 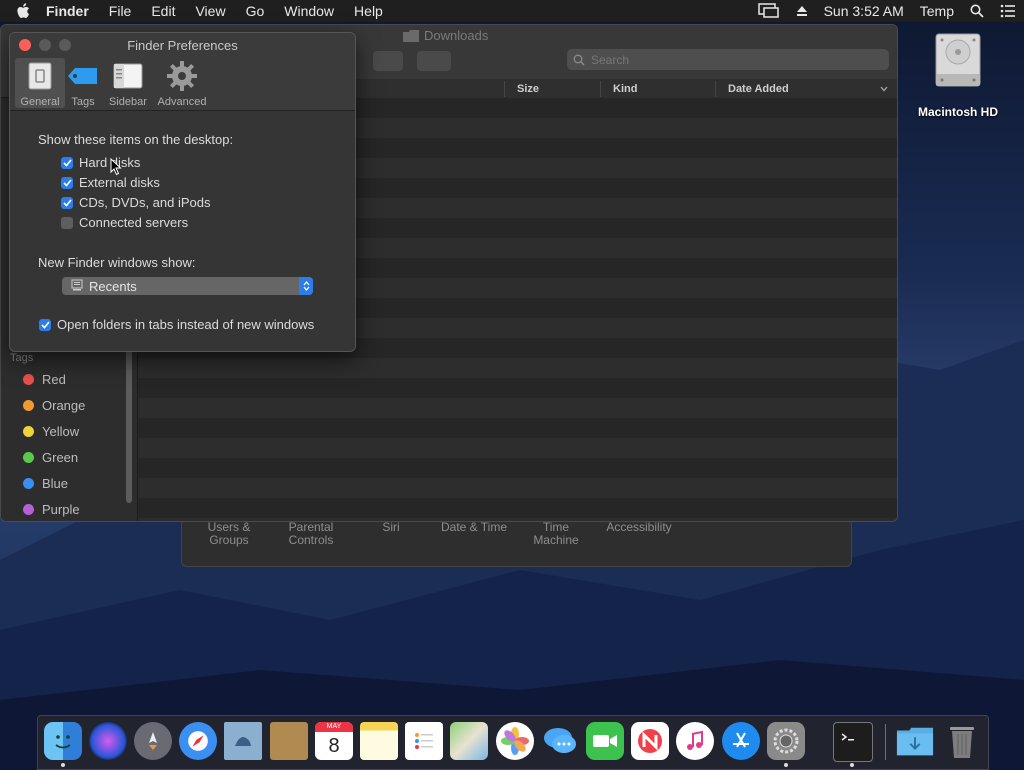 I want to click on sidebar-tag-blue: Blue, so click(x=45, y=483).